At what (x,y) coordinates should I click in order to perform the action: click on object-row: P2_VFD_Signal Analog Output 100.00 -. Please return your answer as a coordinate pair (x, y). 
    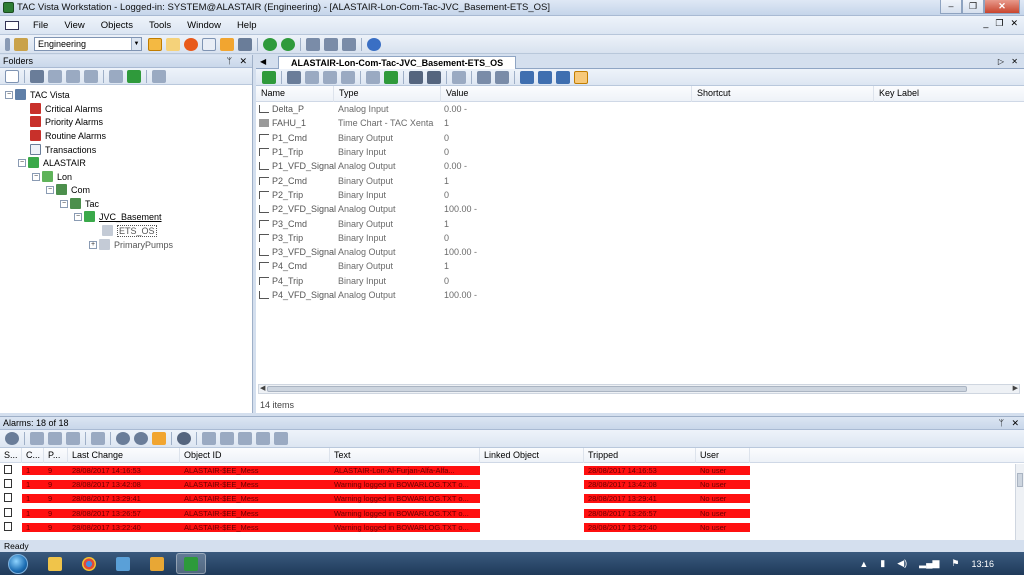
    Looking at the image, I should click on (640, 209).